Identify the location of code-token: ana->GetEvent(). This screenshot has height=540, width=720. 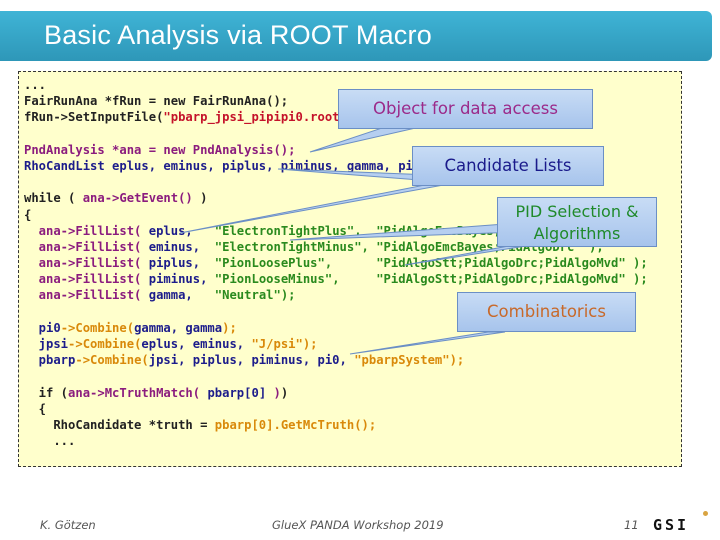
(137, 198).